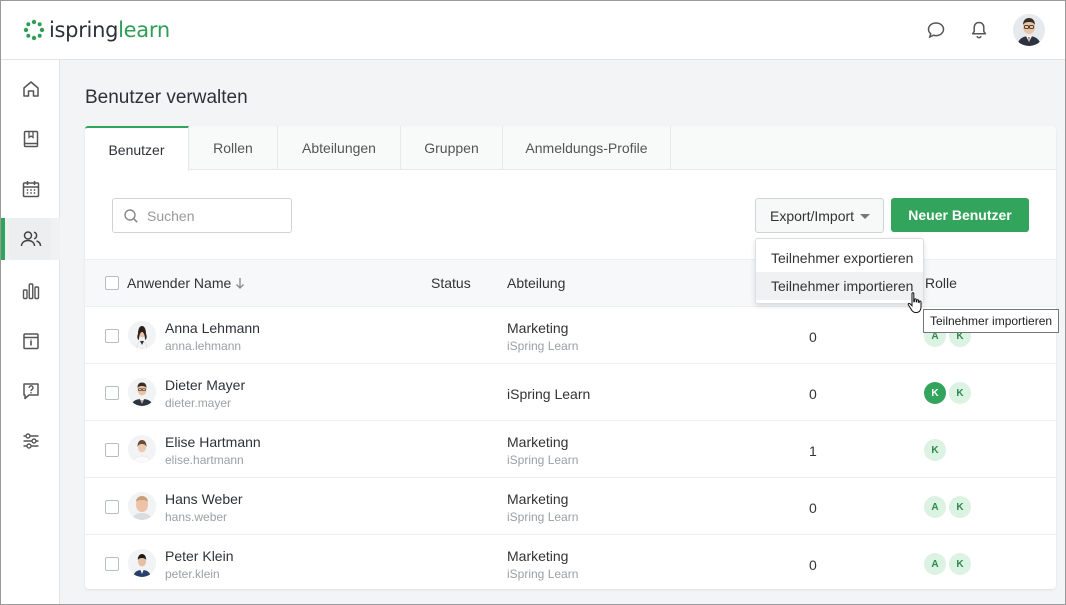 Image resolution: width=1066 pixels, height=605 pixels. I want to click on sidebar-item-library, so click(30, 139).